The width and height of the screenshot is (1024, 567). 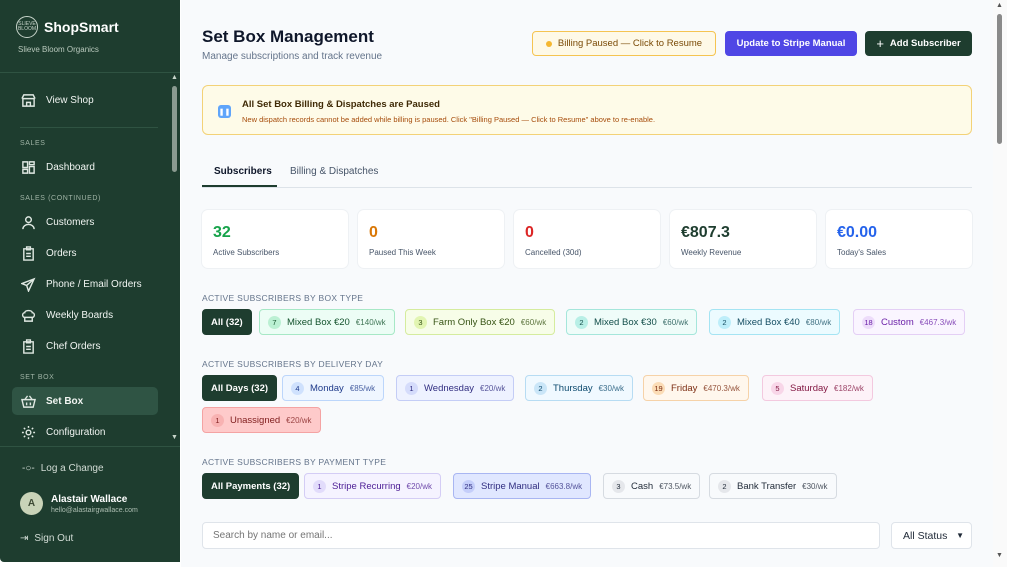 What do you see at coordinates (318, 322) in the screenshot?
I see `chip-label: Mixed Box €20` at bounding box center [318, 322].